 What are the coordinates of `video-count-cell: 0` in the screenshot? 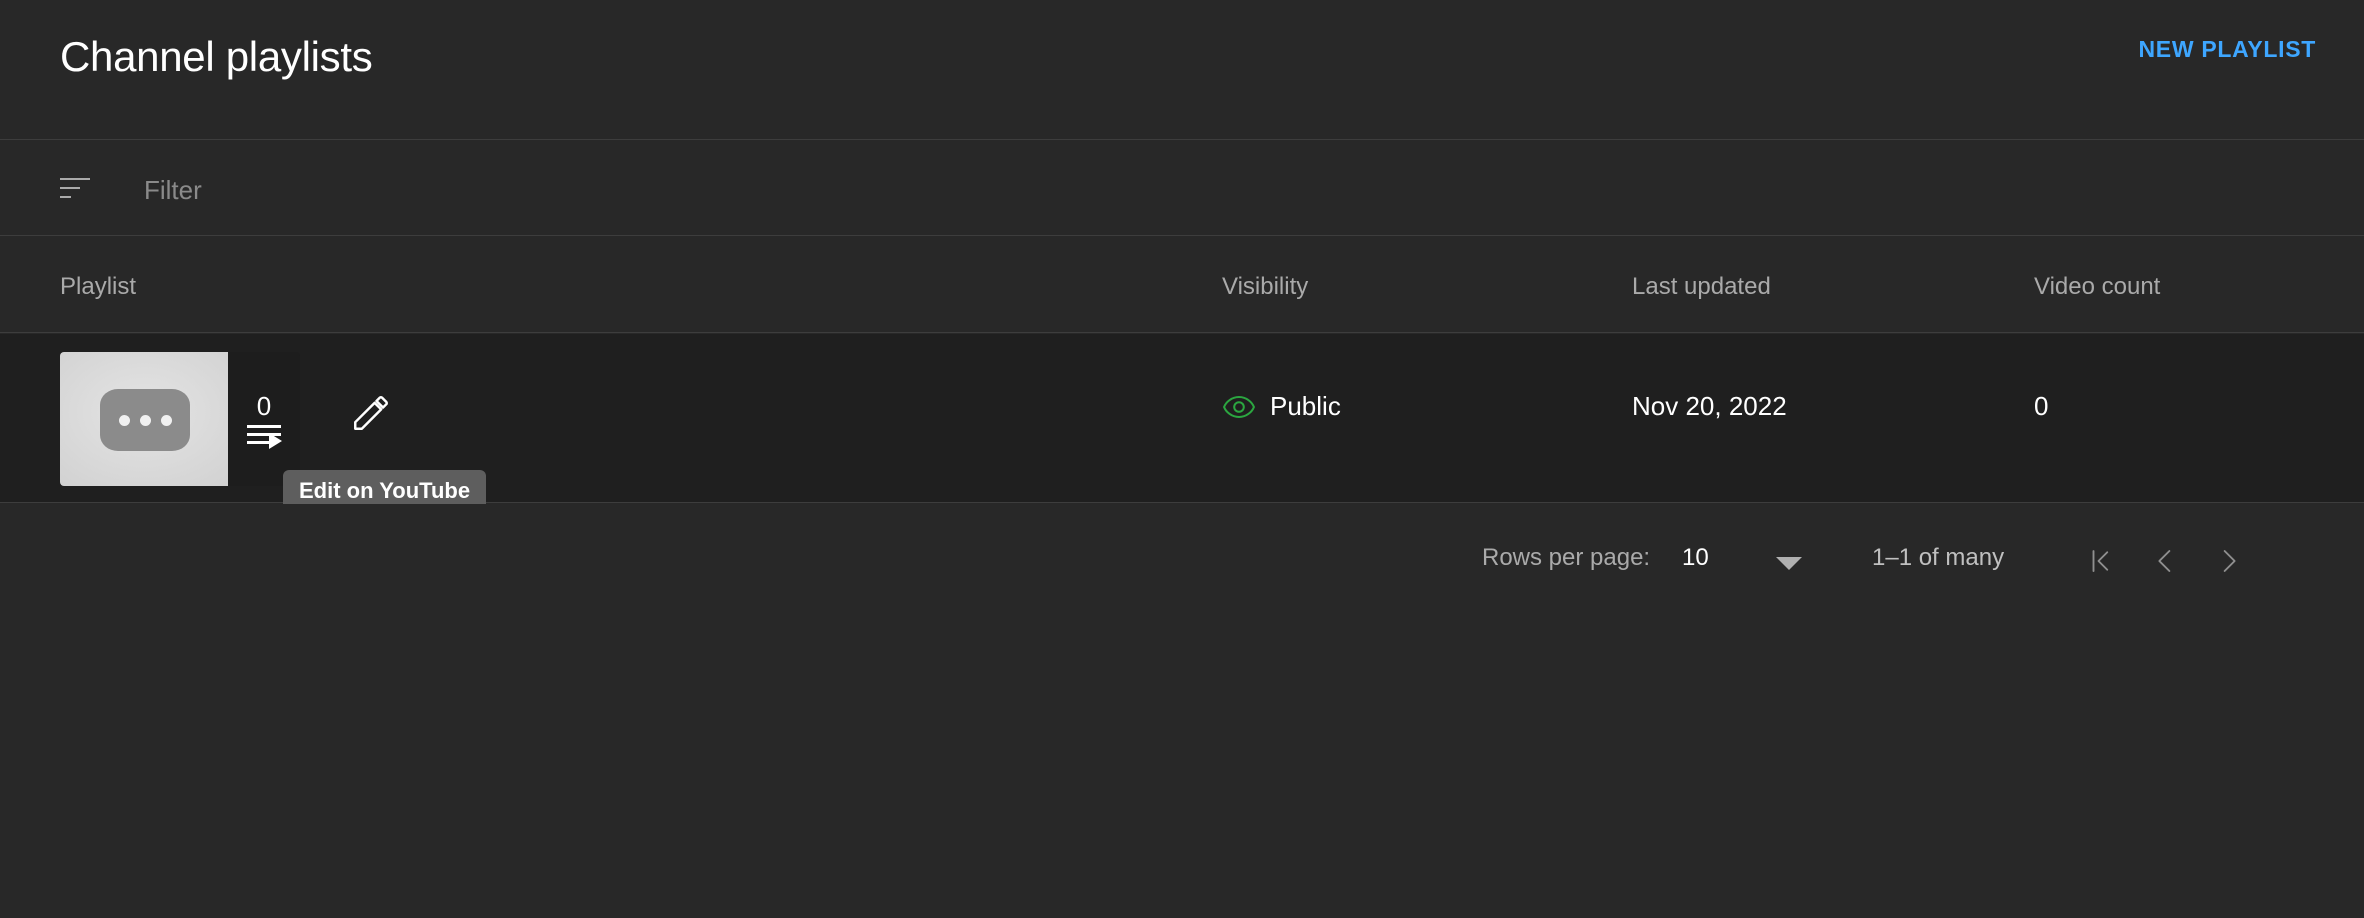 It's located at (2041, 406).